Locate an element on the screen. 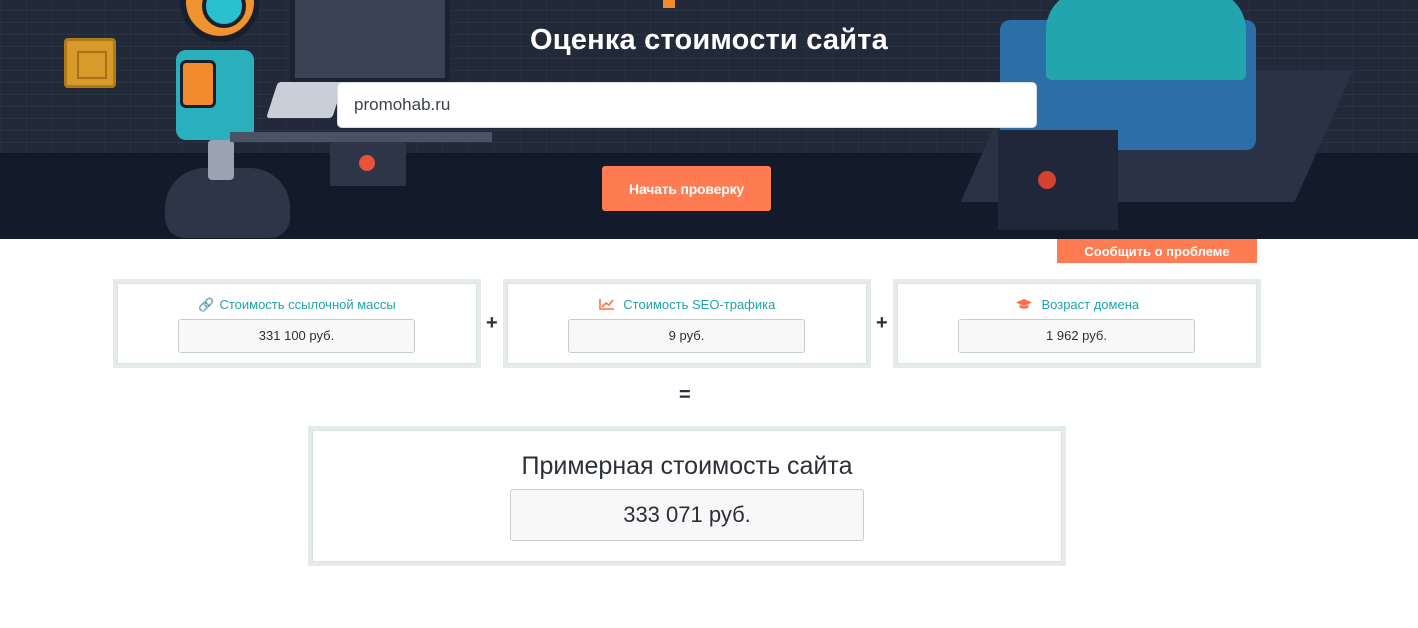 The image size is (1418, 628). robot-leg-illustration is located at coordinates (221, 160).